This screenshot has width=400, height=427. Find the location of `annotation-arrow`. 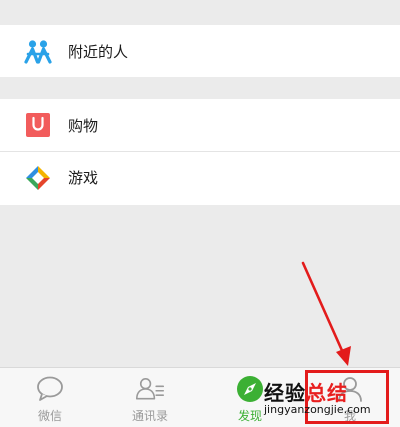

annotation-arrow is located at coordinates (326, 313).